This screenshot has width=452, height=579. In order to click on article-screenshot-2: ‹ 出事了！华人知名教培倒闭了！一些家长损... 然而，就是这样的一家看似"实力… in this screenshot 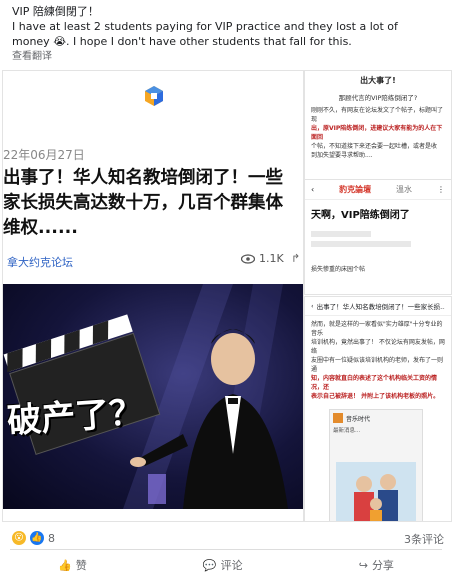, I will do `click(378, 409)`.